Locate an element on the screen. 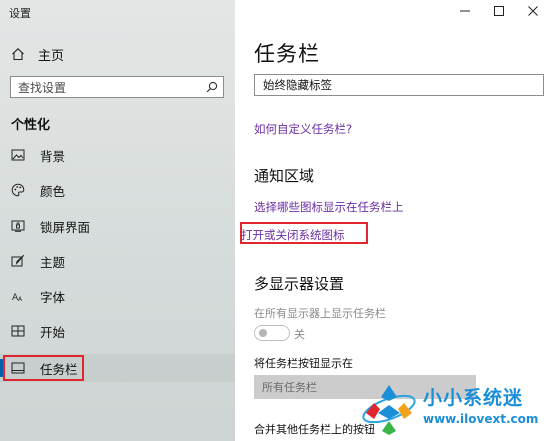  combine-other-label: 合并其他任务栏上的按钮 is located at coordinates (314, 429).